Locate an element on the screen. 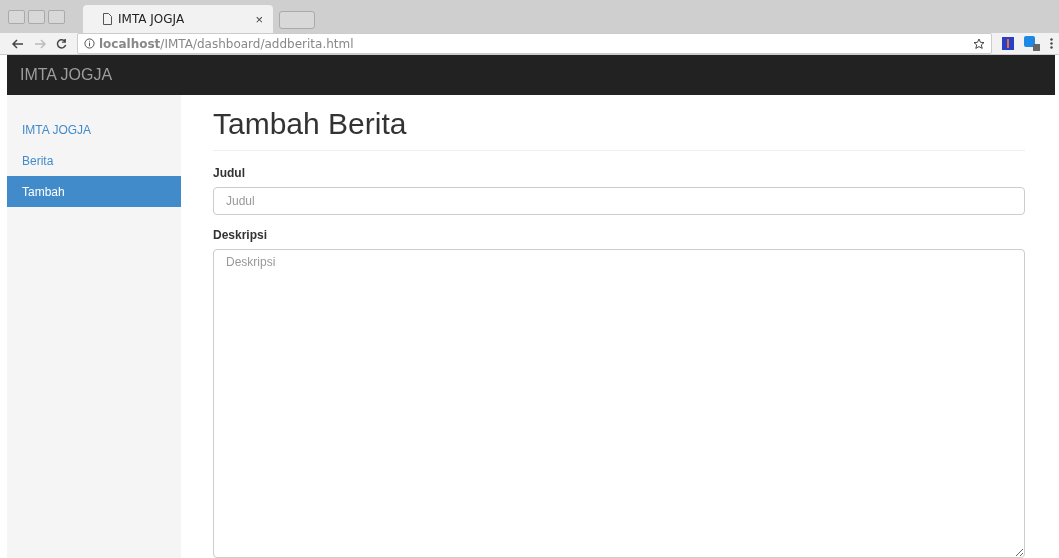 The width and height of the screenshot is (1059, 558). sidebar-item: IMTA JOGJA is located at coordinates (94, 129).